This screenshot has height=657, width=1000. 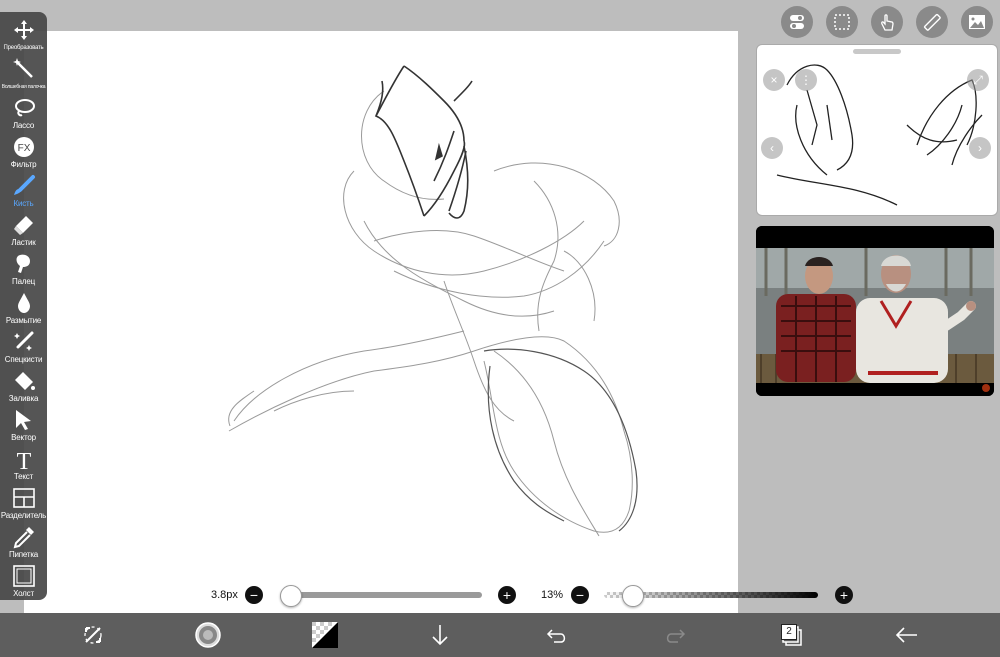 I want to click on tool-fill: Заливка, so click(x=23, y=386).